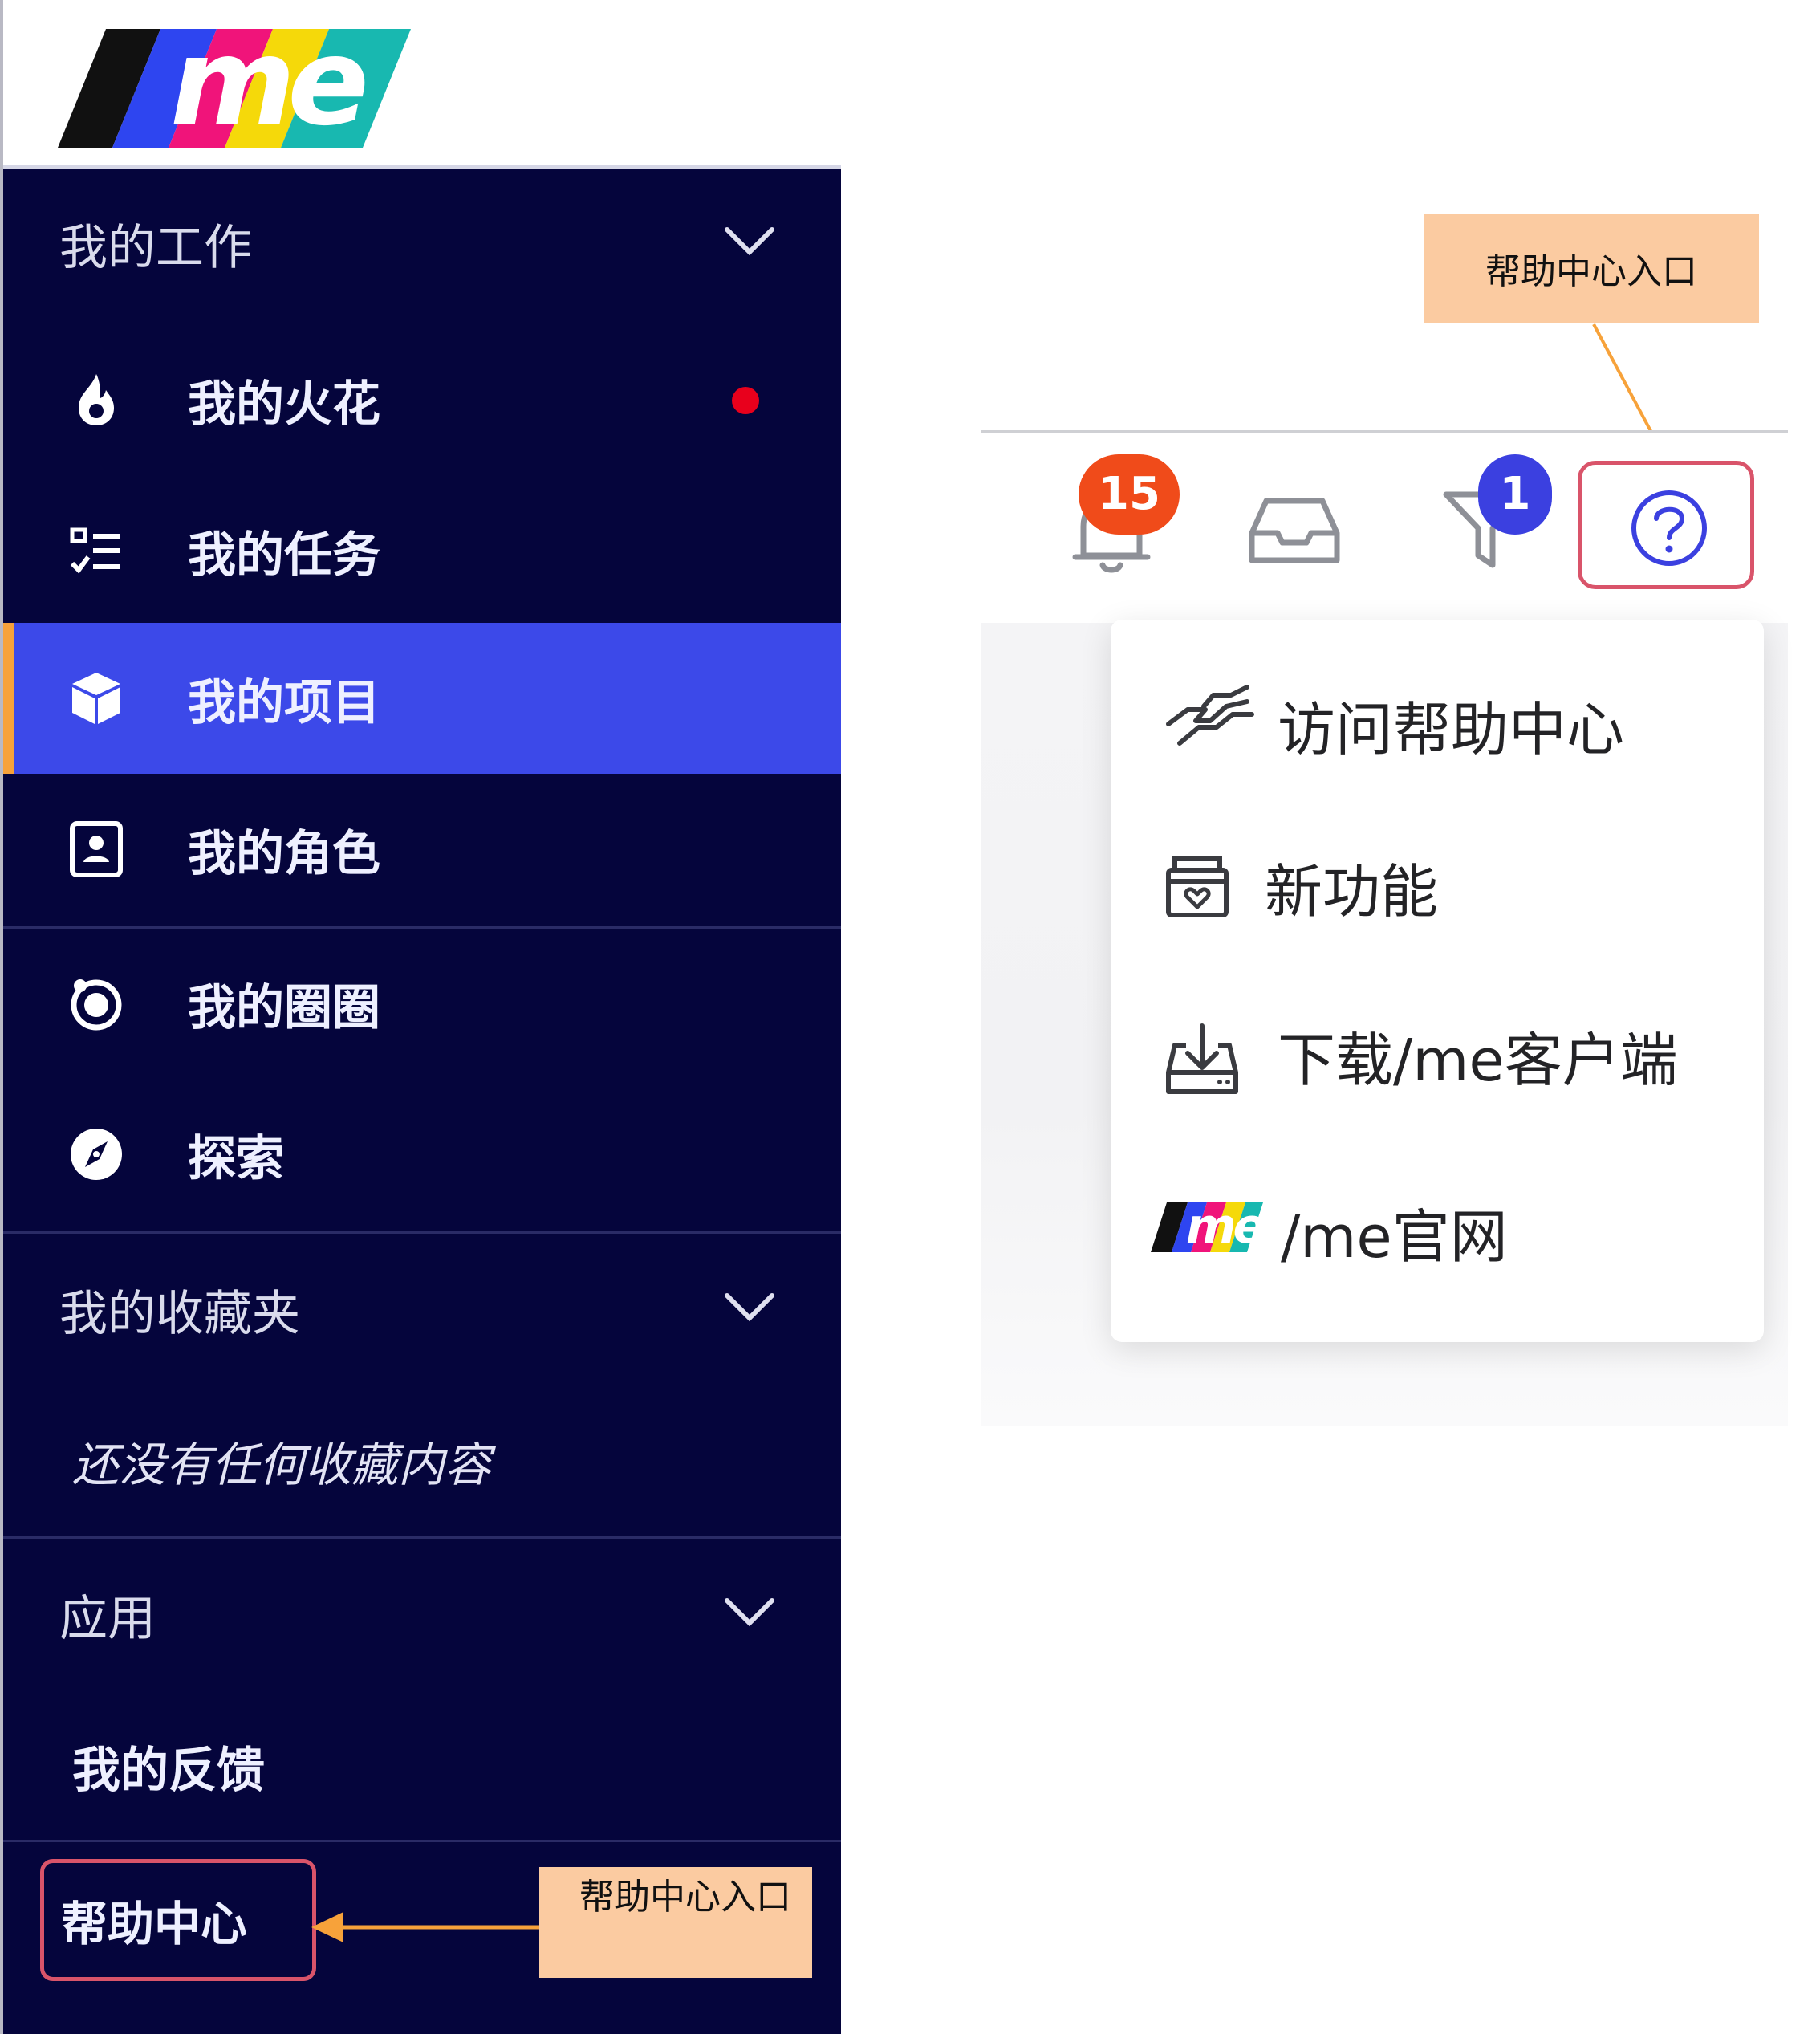 The image size is (1820, 2034). I want to click on sidebar-item-circles: 我的圈圈, so click(422, 1003).